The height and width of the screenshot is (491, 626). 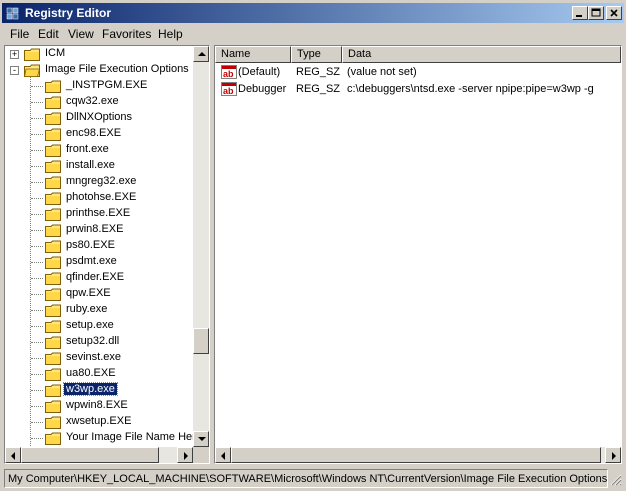 What do you see at coordinates (14, 54) in the screenshot?
I see `expand-icon: +` at bounding box center [14, 54].